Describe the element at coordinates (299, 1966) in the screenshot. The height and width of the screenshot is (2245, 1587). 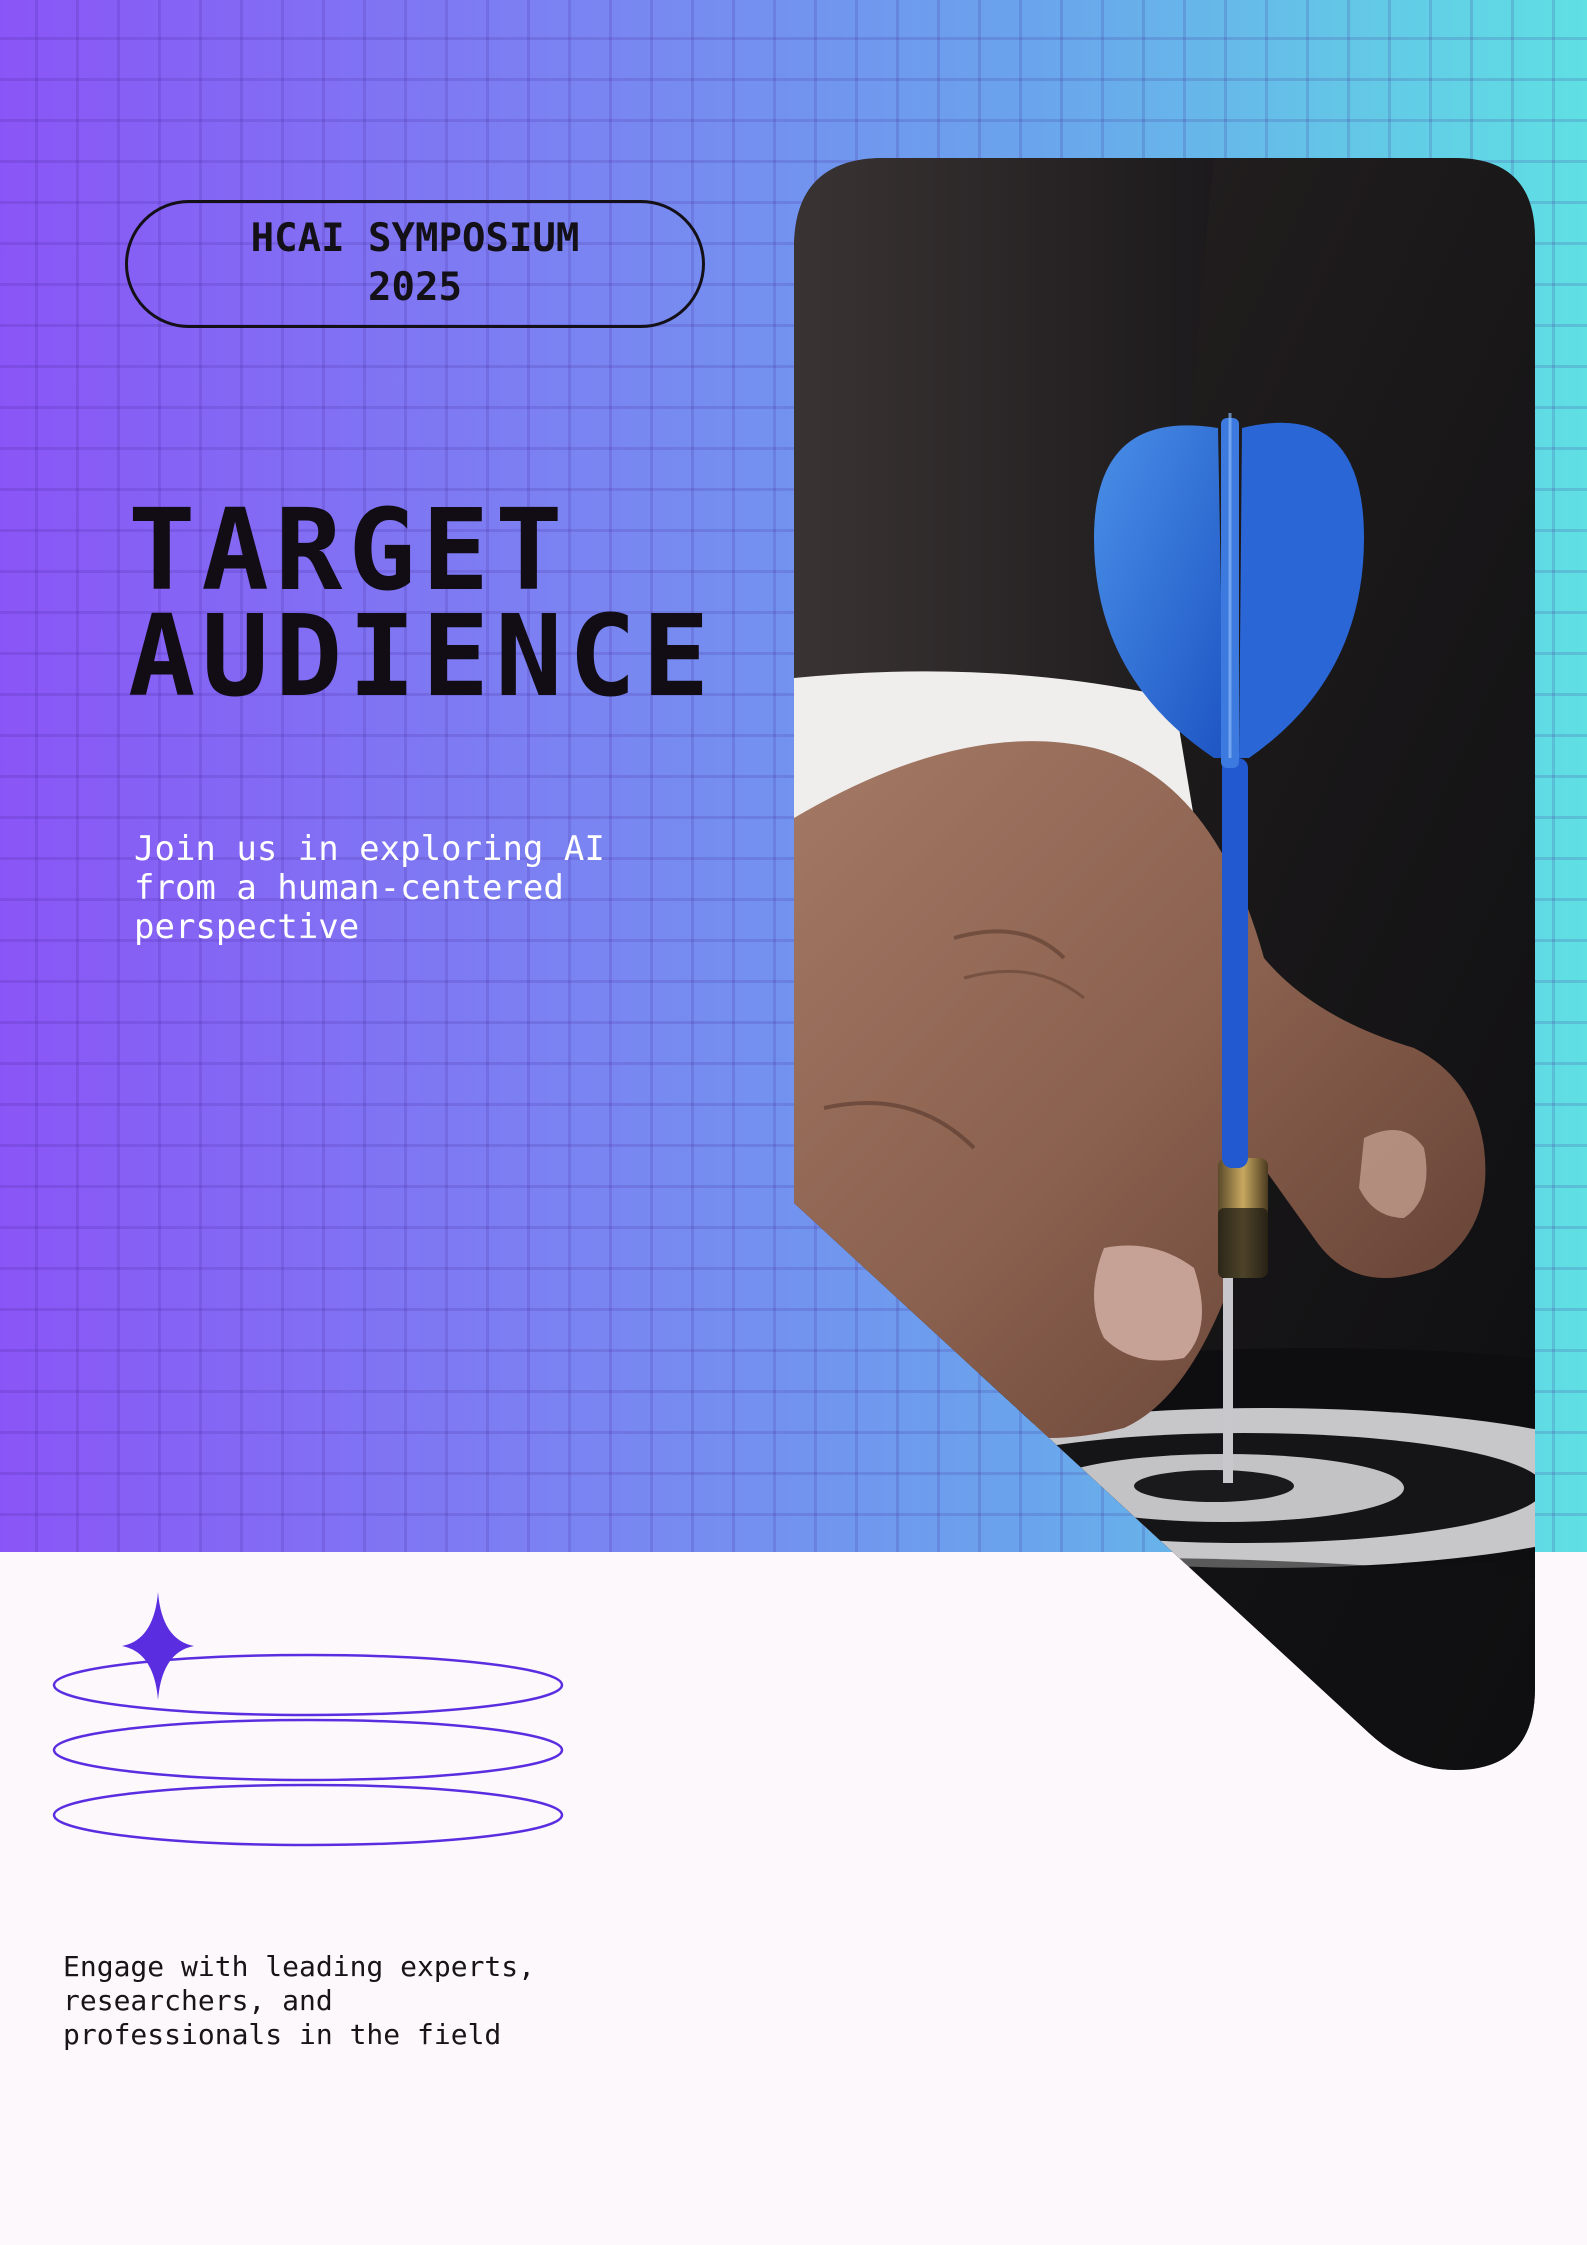
I see `outro-line-1: Engage with leading experts,` at that location.